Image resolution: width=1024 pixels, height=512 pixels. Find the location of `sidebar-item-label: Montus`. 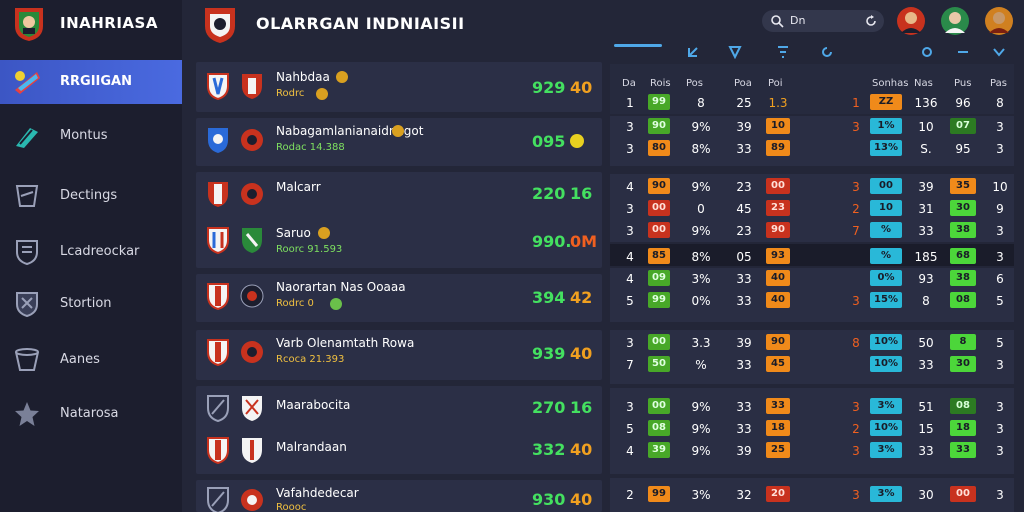

sidebar-item-label: Montus is located at coordinates (84, 135).